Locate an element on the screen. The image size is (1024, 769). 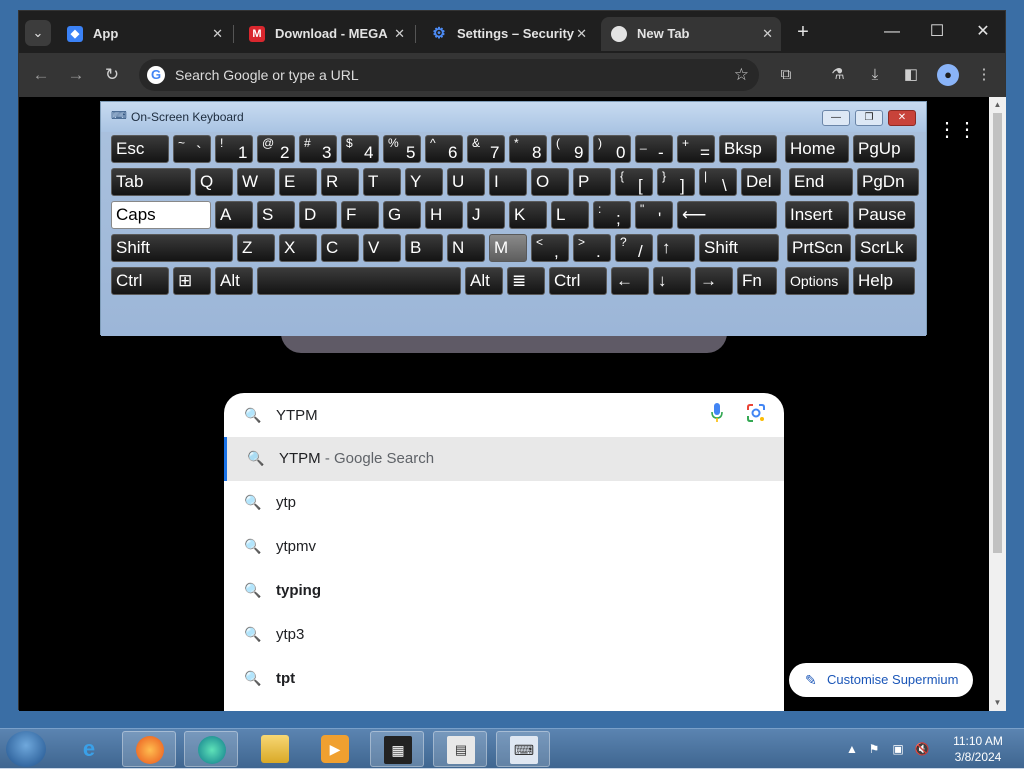
side-panel-icon: ◧ is located at coordinates (911, 75).